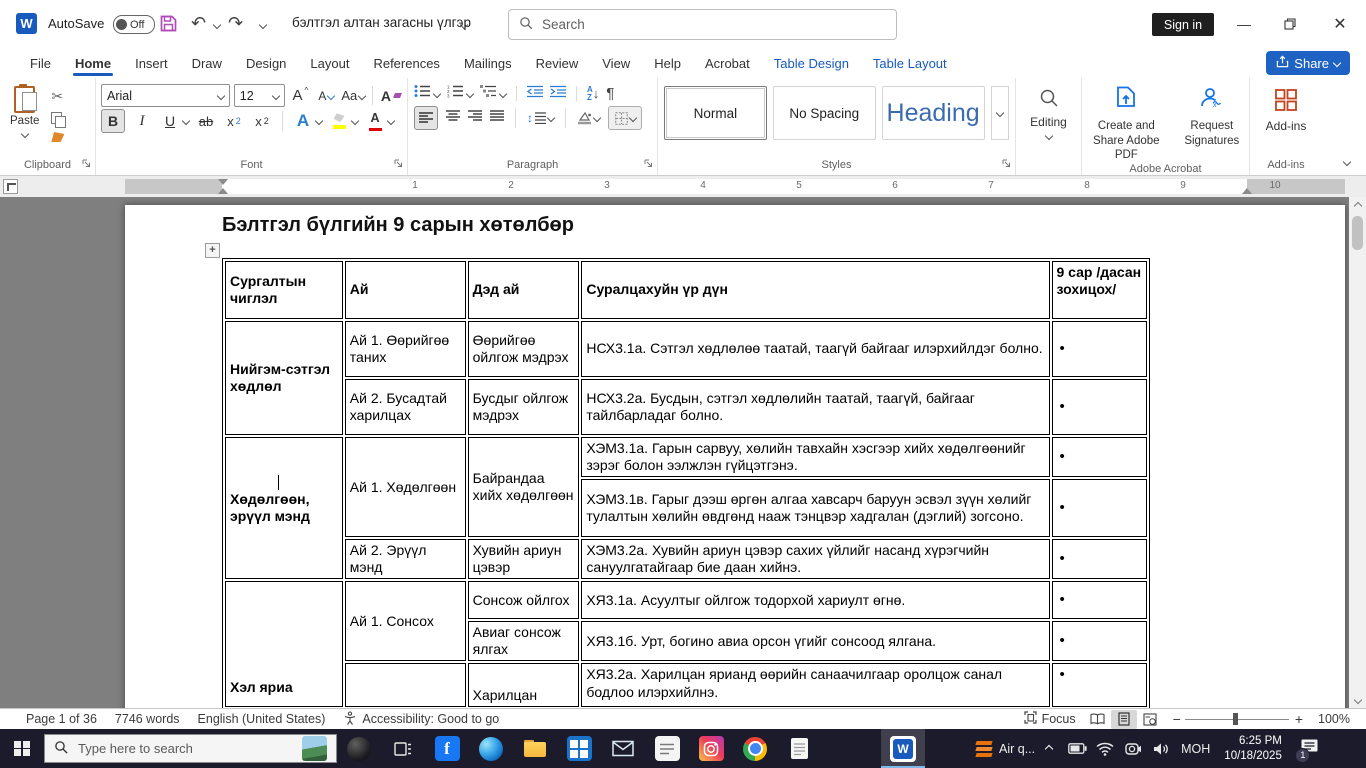 The width and height of the screenshot is (1366, 768). I want to click on read-mode-button, so click(1098, 719).